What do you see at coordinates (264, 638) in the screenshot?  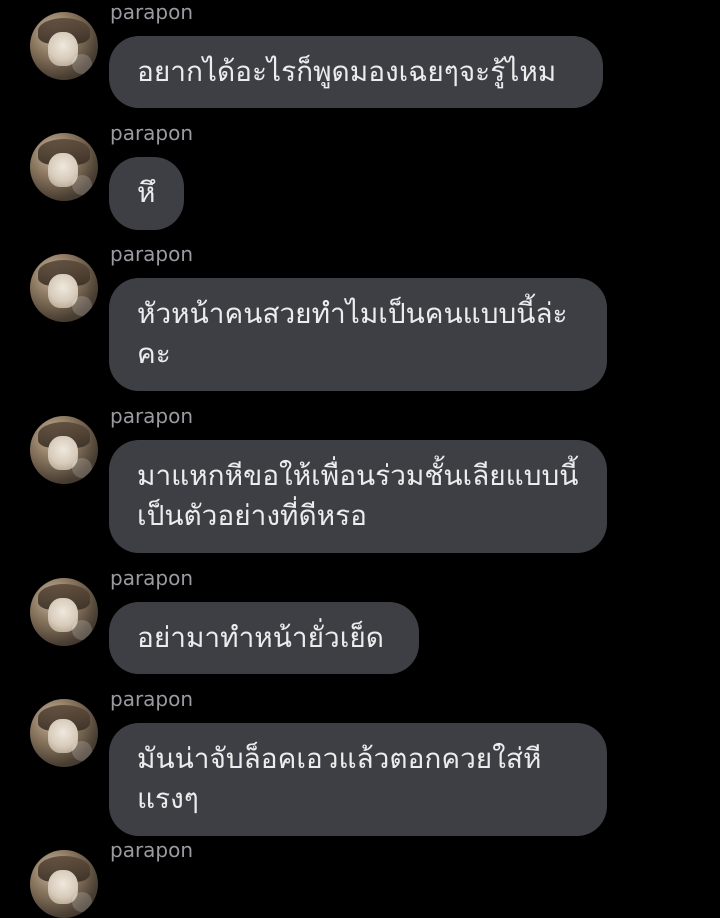 I see `message-bubble: อย่ามาทำหน้ายั่วเย็ด` at bounding box center [264, 638].